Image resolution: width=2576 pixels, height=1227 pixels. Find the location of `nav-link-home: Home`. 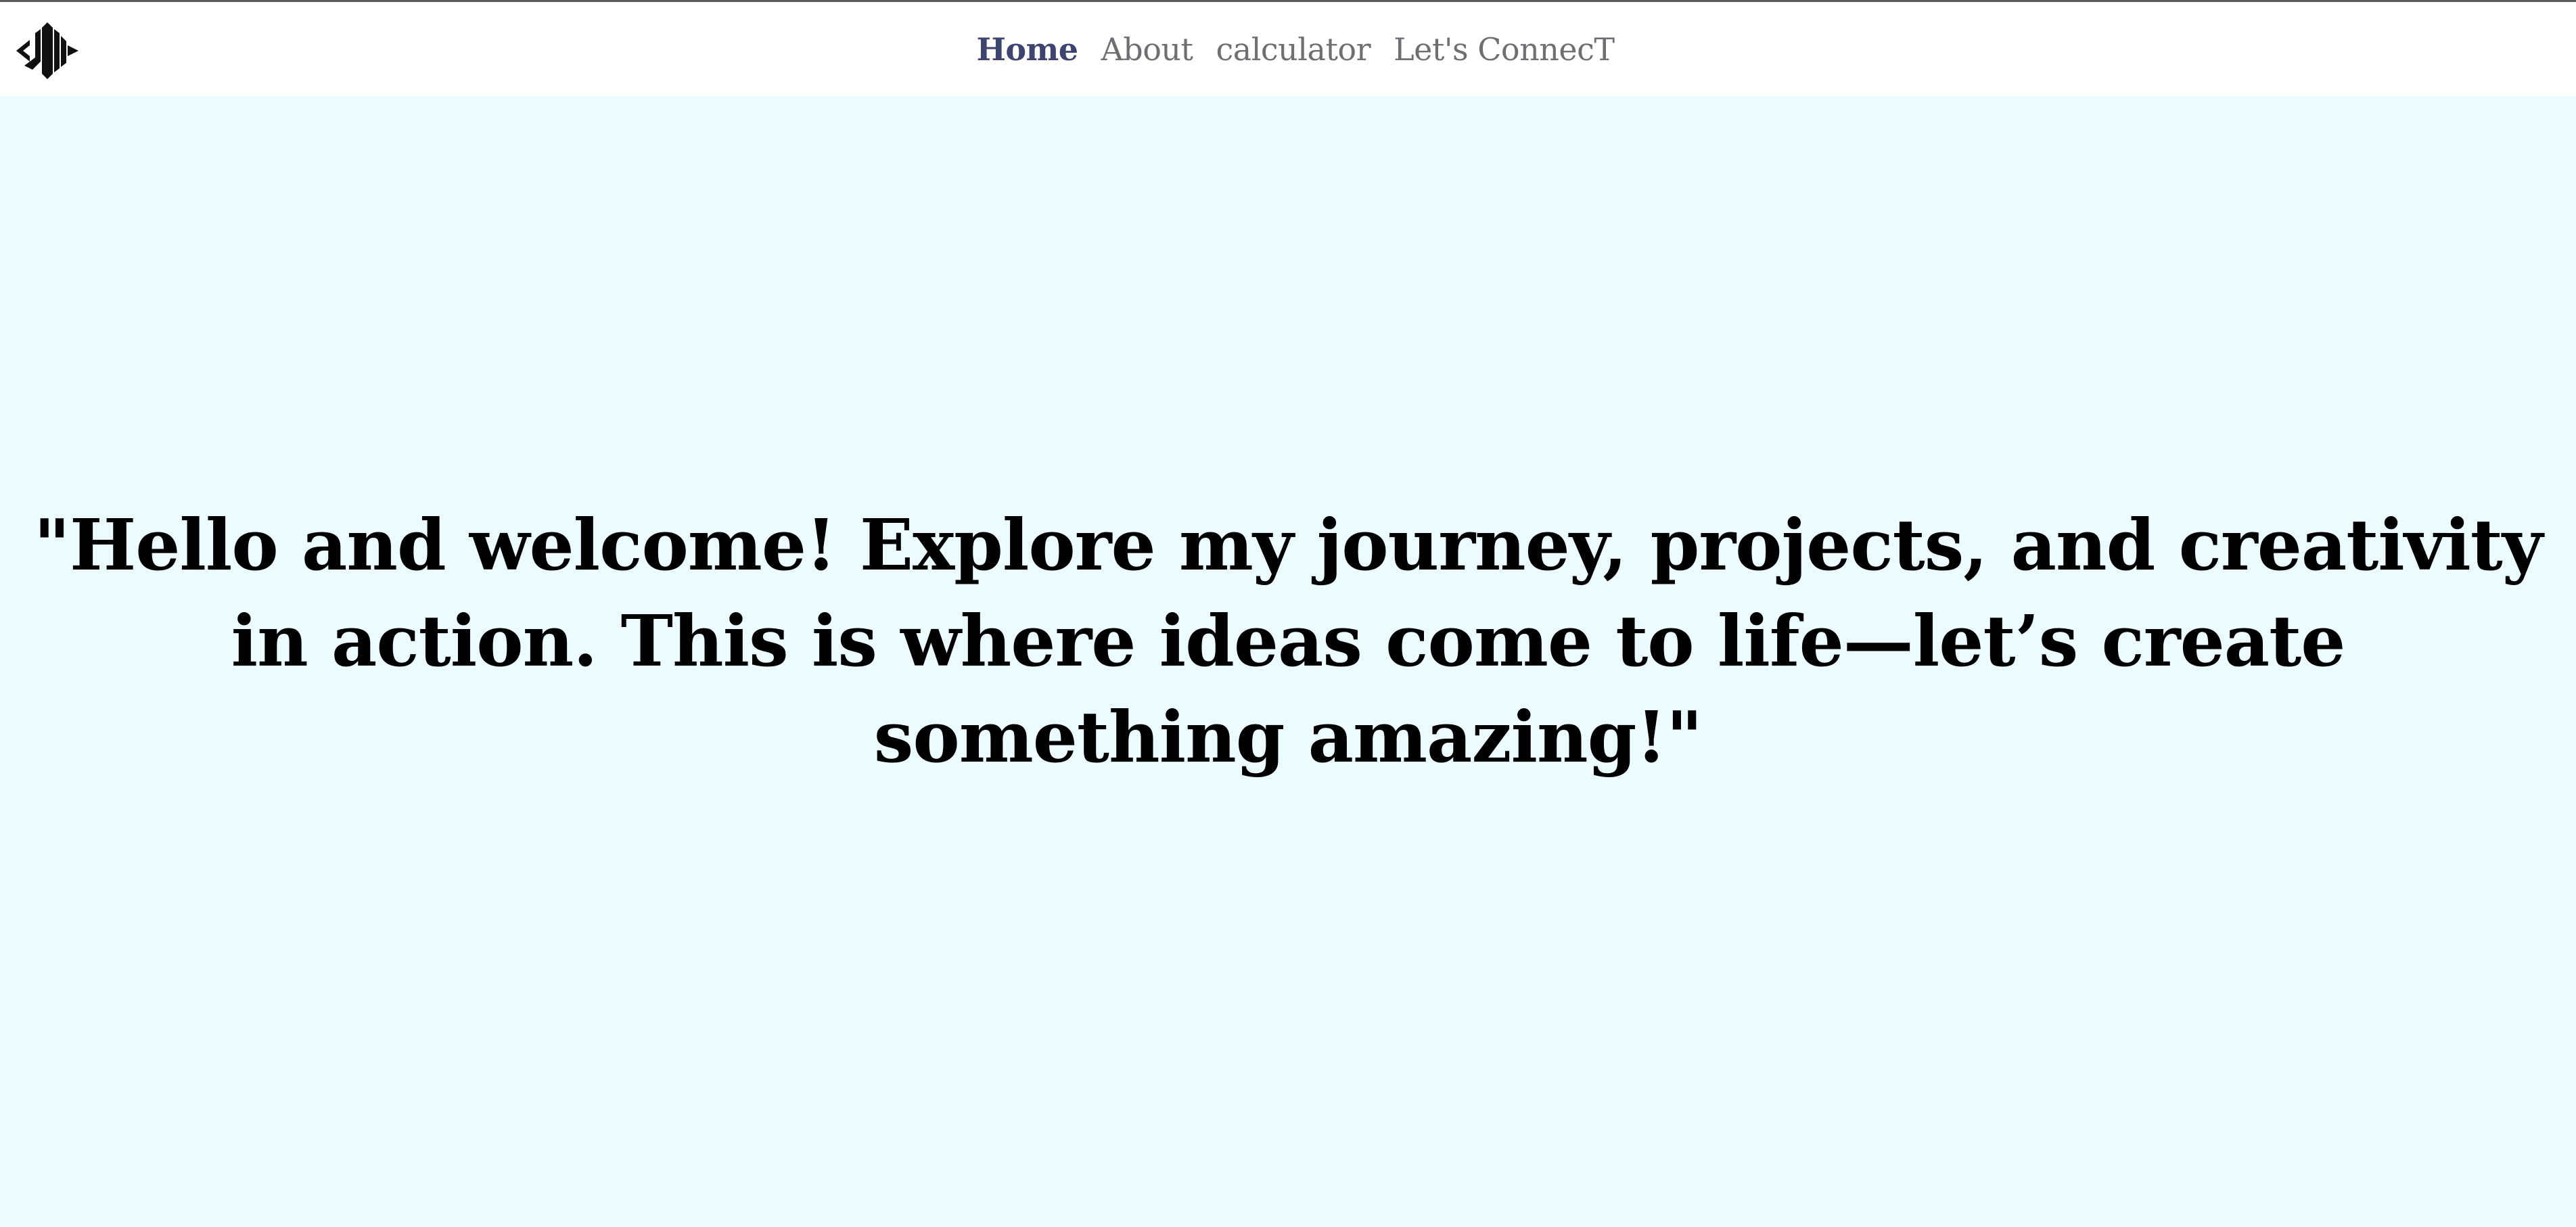

nav-link-home: Home is located at coordinates (1027, 50).